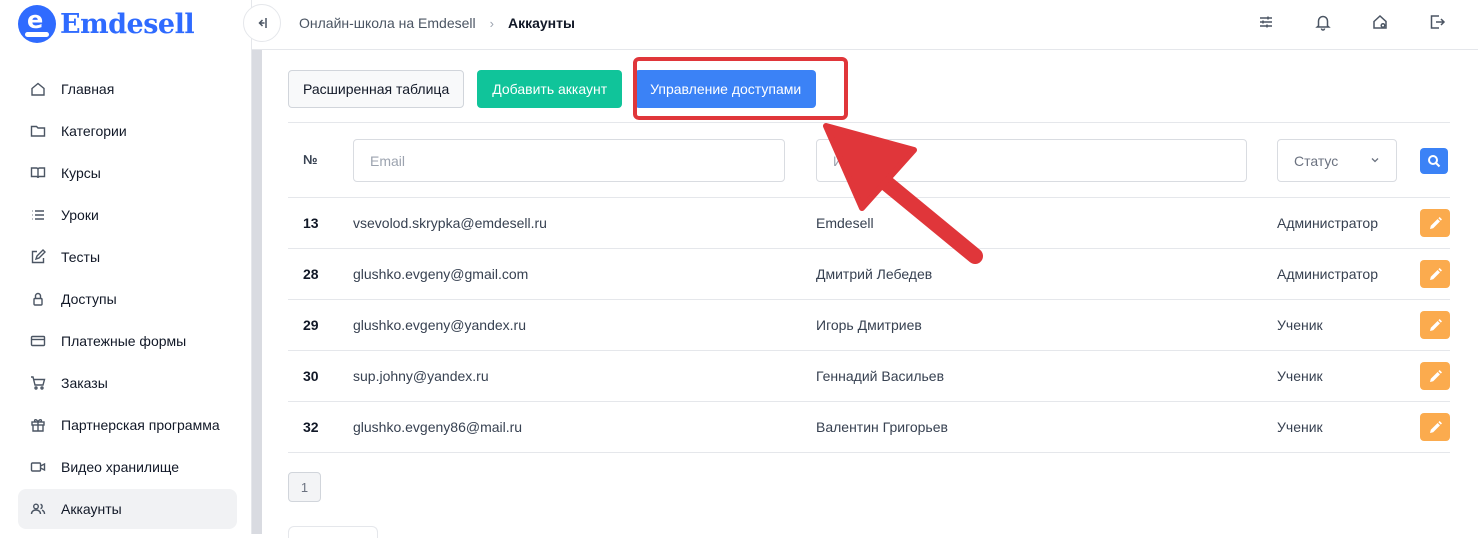 The height and width of the screenshot is (538, 1478). What do you see at coordinates (541, 23) in the screenshot?
I see `breadcrumb-current: Аккаунты` at bounding box center [541, 23].